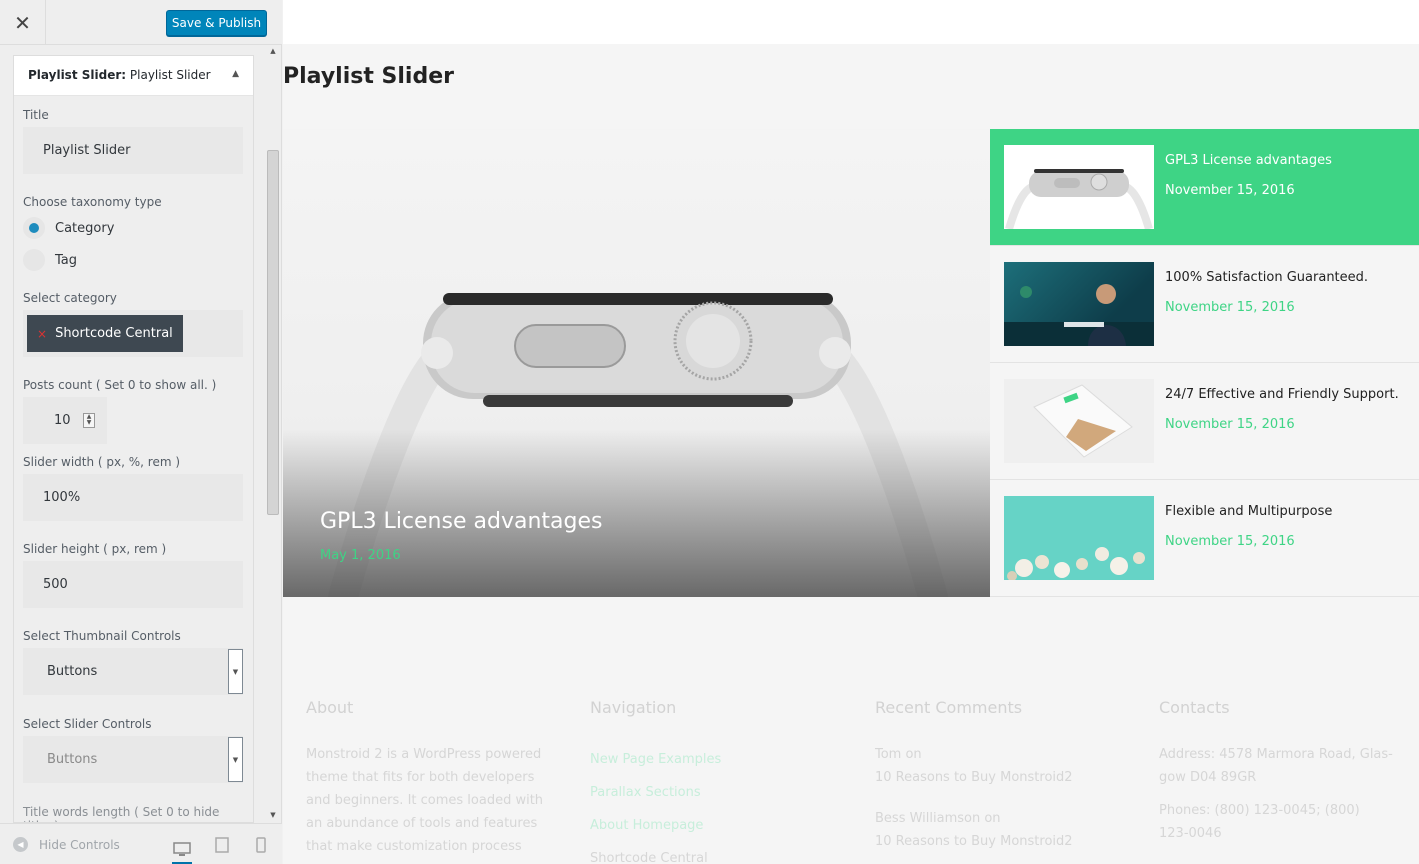 The width and height of the screenshot is (1419, 864). I want to click on footer-about-line: that make customization process, so click(414, 846).